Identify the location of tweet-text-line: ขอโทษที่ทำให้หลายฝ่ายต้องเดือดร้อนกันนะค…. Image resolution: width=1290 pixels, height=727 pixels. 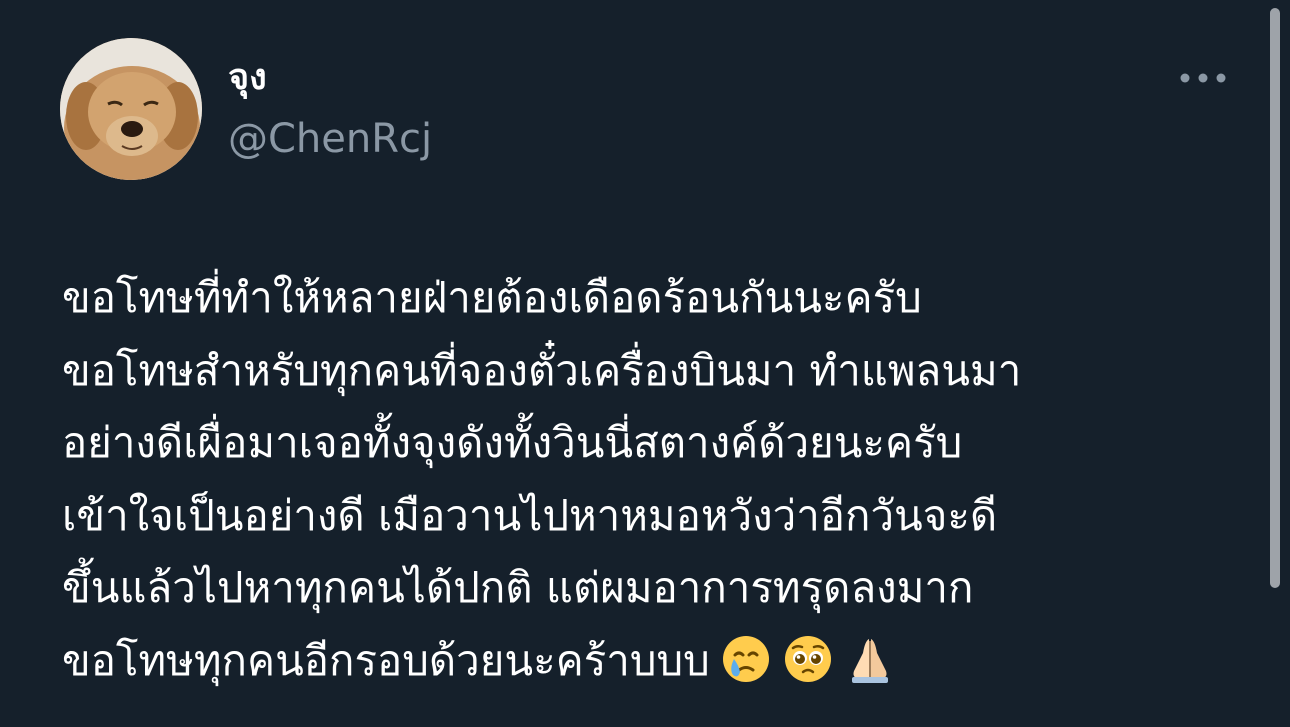
(492, 297).